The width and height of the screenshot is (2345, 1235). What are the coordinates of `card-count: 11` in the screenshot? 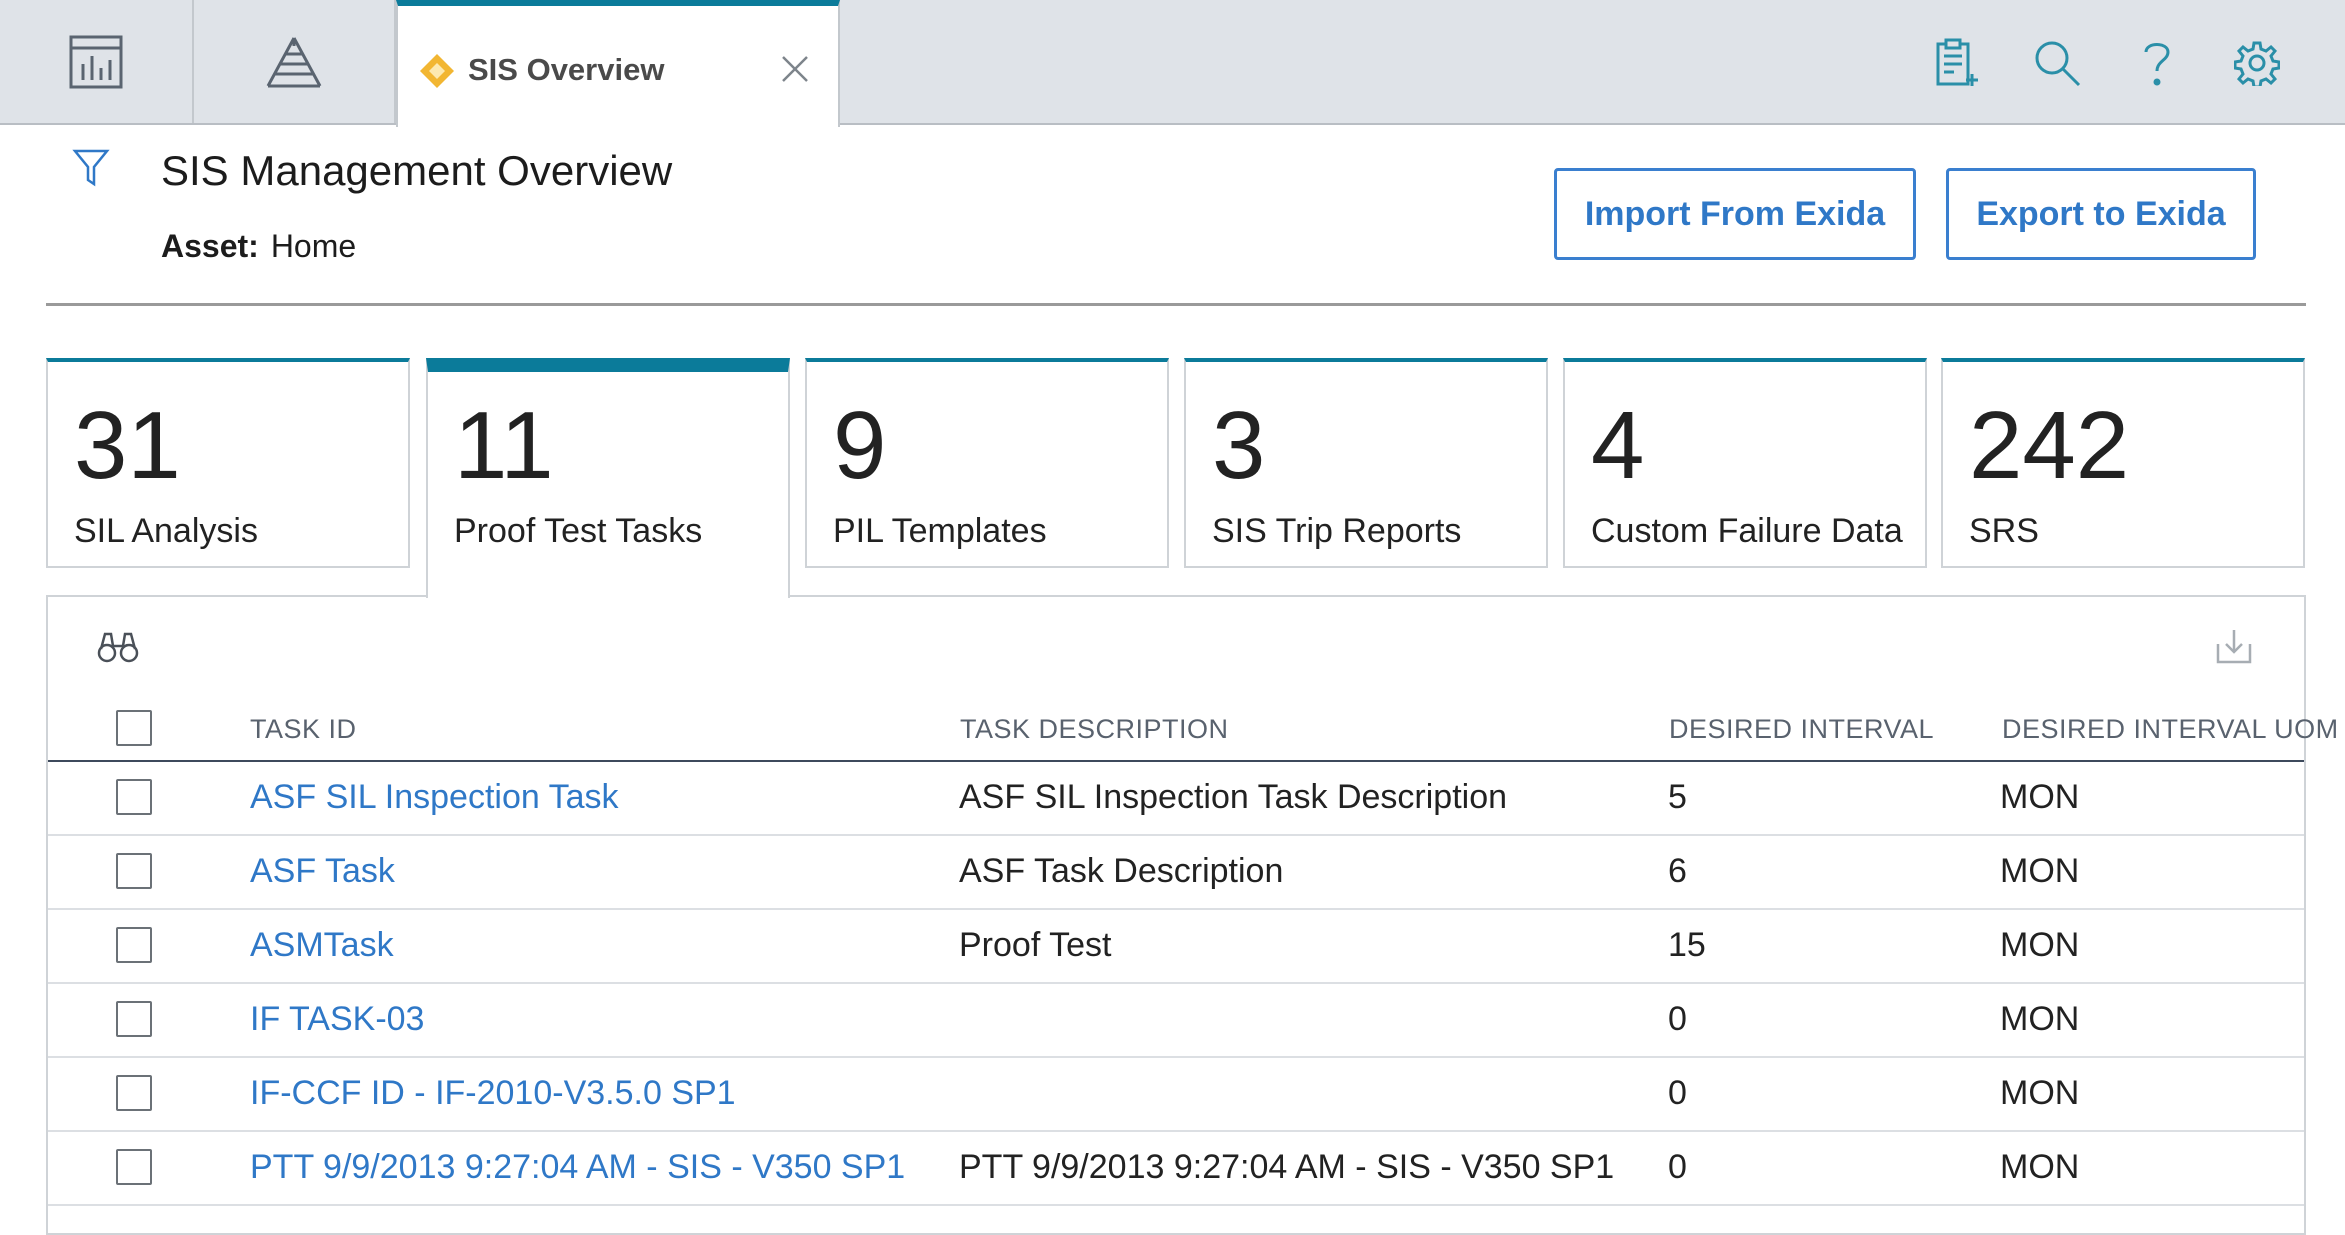 It's located at (504, 445).